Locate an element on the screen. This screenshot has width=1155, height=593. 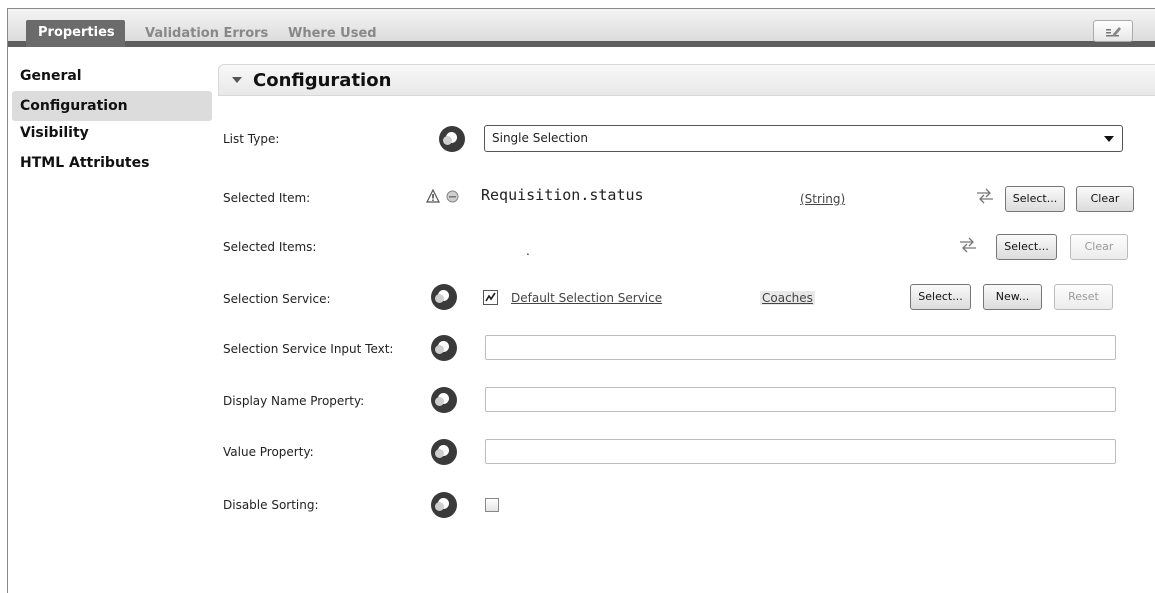
selected-items-clear-button: Clear is located at coordinates (1099, 247).